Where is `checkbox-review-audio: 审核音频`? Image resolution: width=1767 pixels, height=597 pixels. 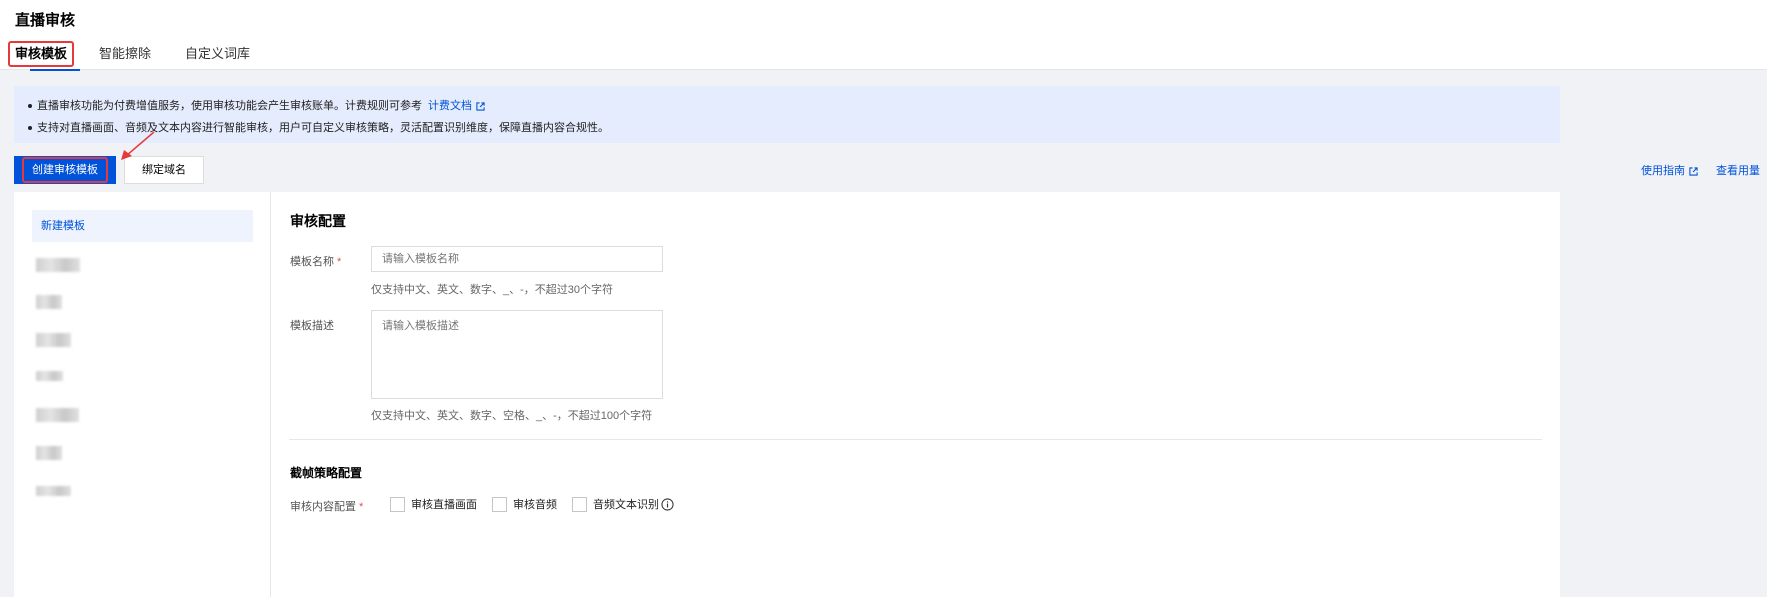 checkbox-review-audio: 审核音频 is located at coordinates (524, 504).